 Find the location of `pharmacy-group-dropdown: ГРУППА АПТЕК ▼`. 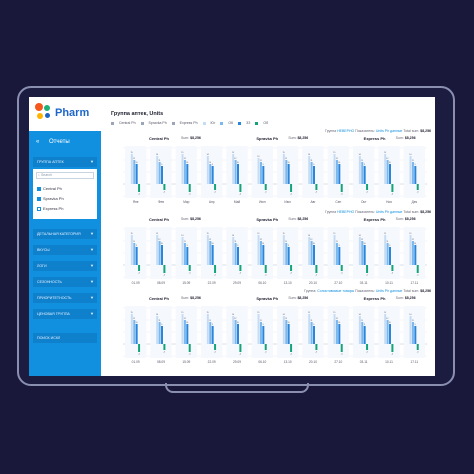

pharmacy-group-dropdown: ГРУППА АПТЕК ▼ is located at coordinates (65, 162).